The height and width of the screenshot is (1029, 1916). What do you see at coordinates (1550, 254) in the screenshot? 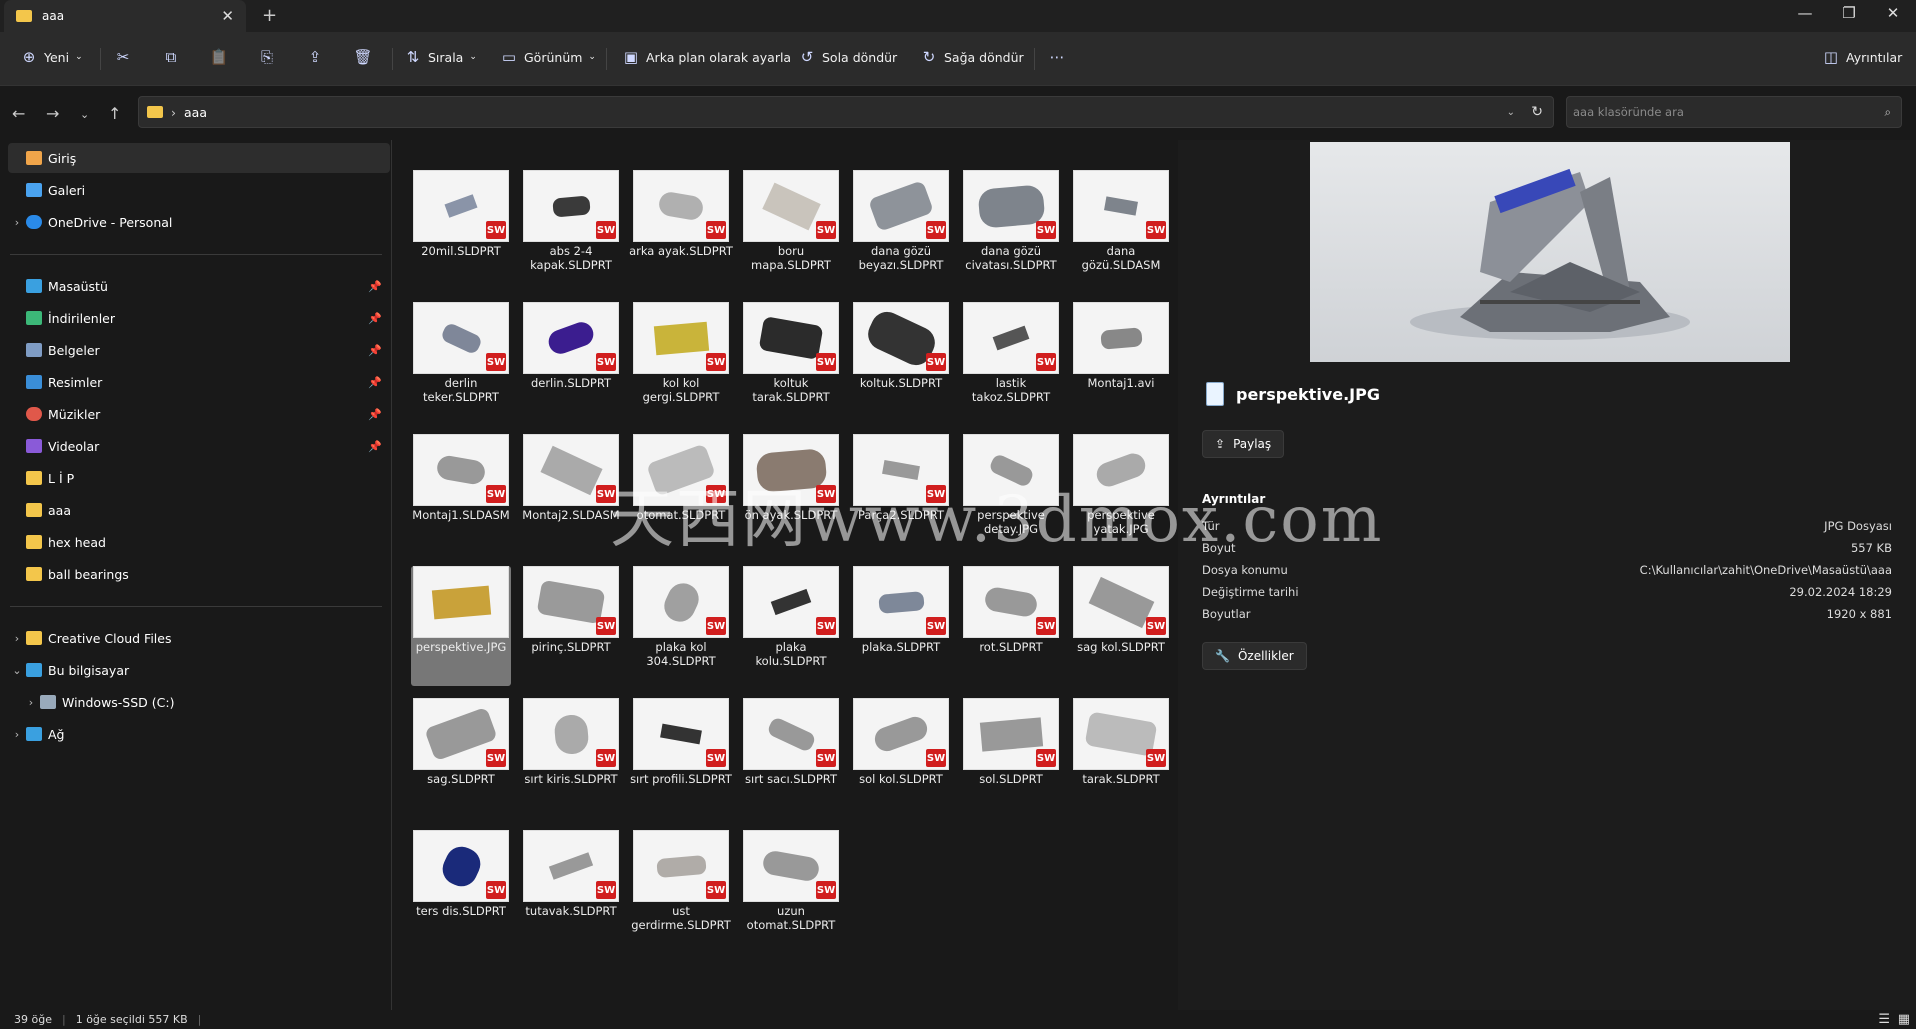
I see `machine-preview-graphic` at bounding box center [1550, 254].